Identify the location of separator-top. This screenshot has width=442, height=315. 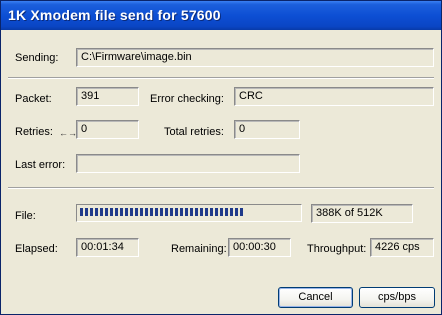
(221, 78).